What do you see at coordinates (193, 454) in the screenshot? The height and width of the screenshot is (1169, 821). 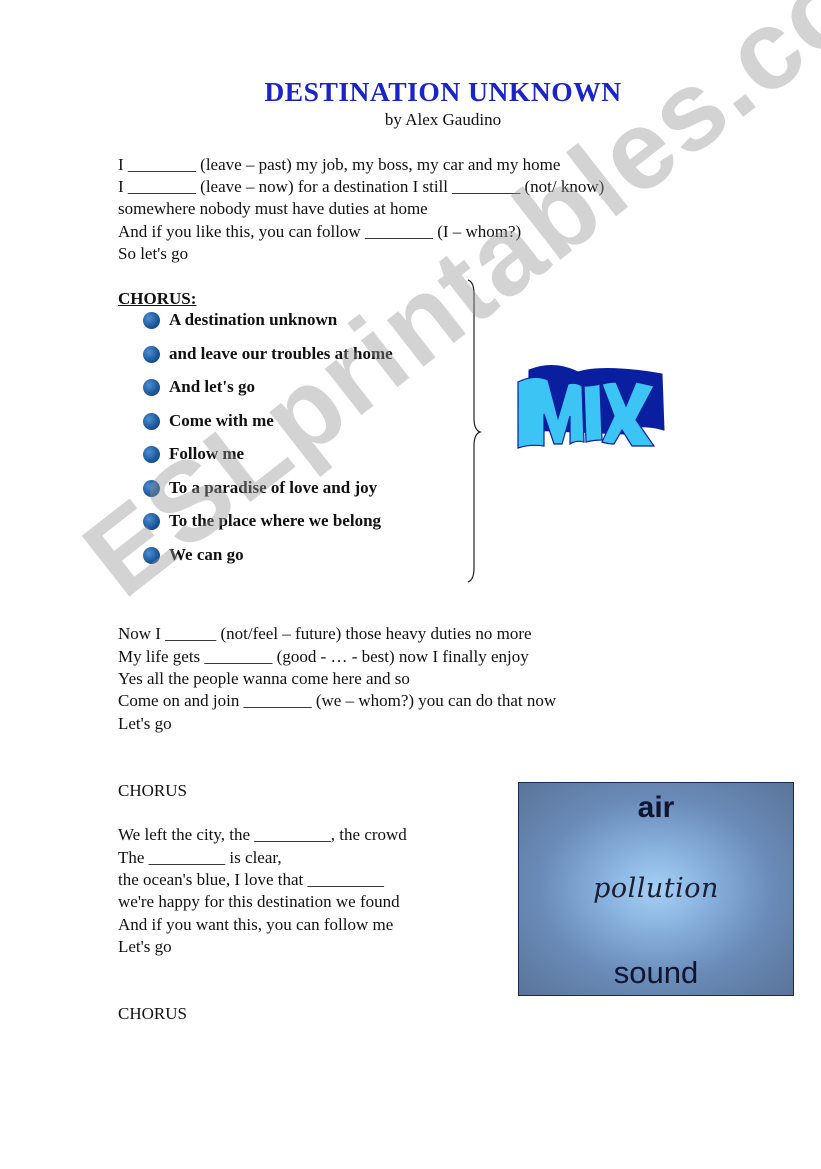 I see `chorus-item: Follow me` at bounding box center [193, 454].